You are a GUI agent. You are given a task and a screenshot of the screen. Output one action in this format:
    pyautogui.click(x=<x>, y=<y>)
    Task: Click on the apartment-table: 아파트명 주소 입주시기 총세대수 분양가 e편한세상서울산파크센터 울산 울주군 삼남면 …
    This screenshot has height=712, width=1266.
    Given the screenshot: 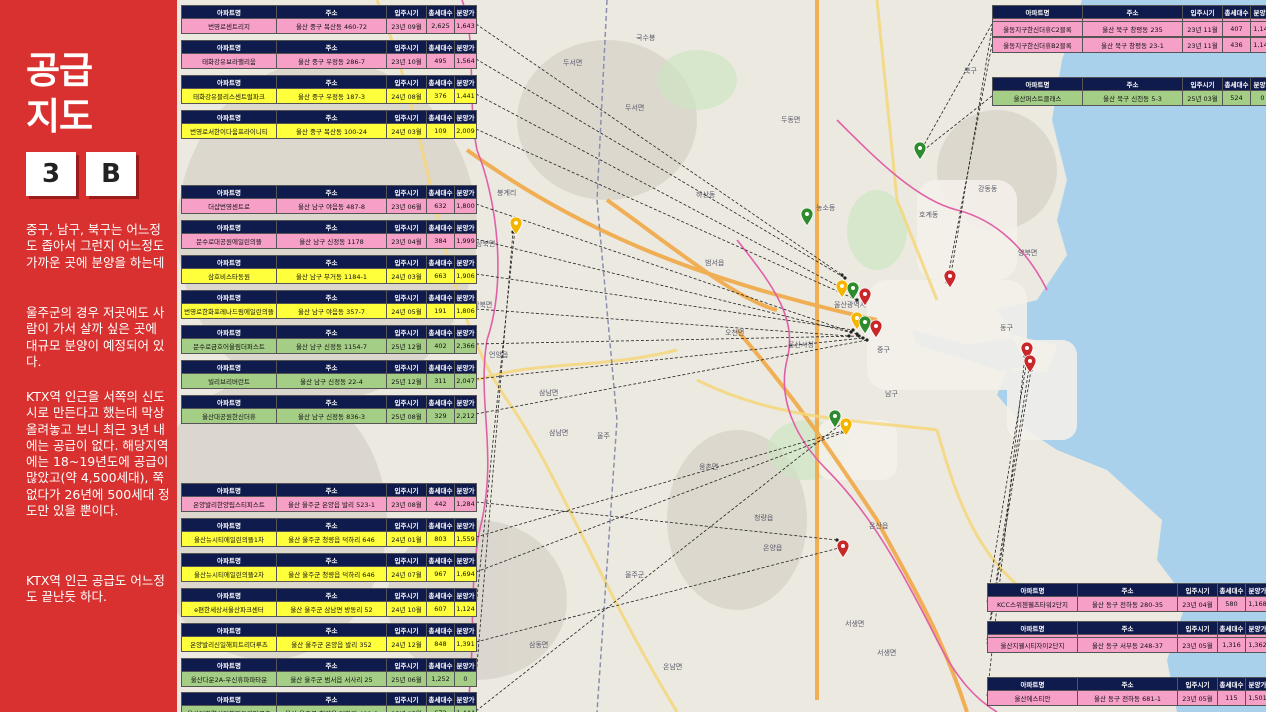 What is the action you would take?
    pyautogui.click(x=329, y=602)
    